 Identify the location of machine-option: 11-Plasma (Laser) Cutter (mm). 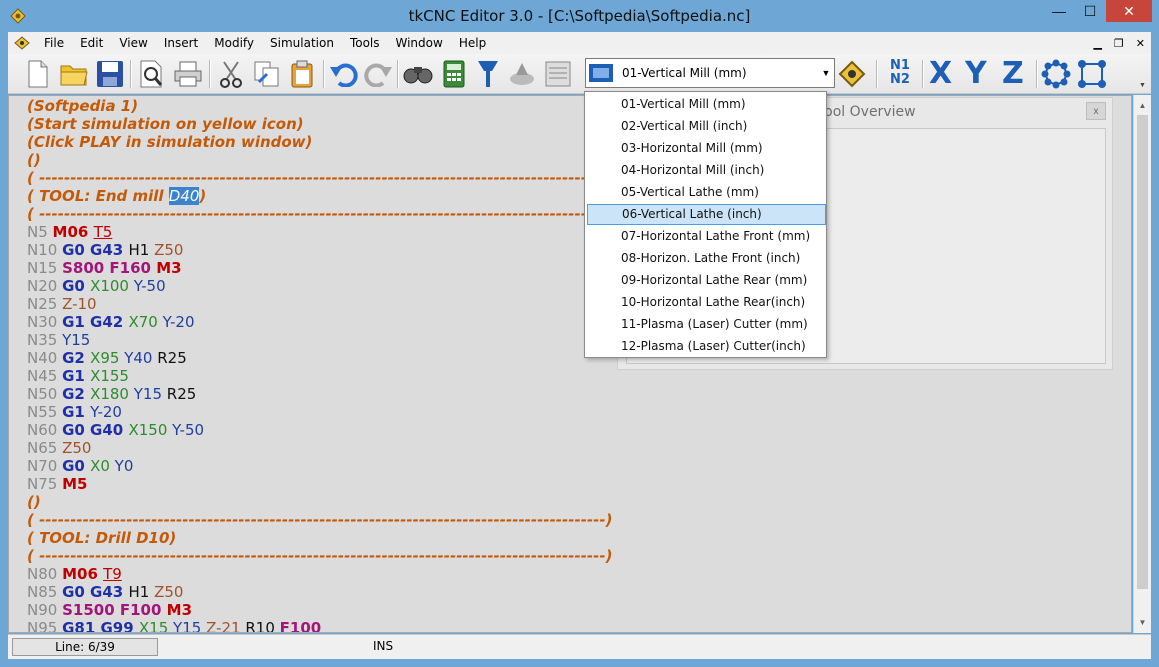
(706, 324).